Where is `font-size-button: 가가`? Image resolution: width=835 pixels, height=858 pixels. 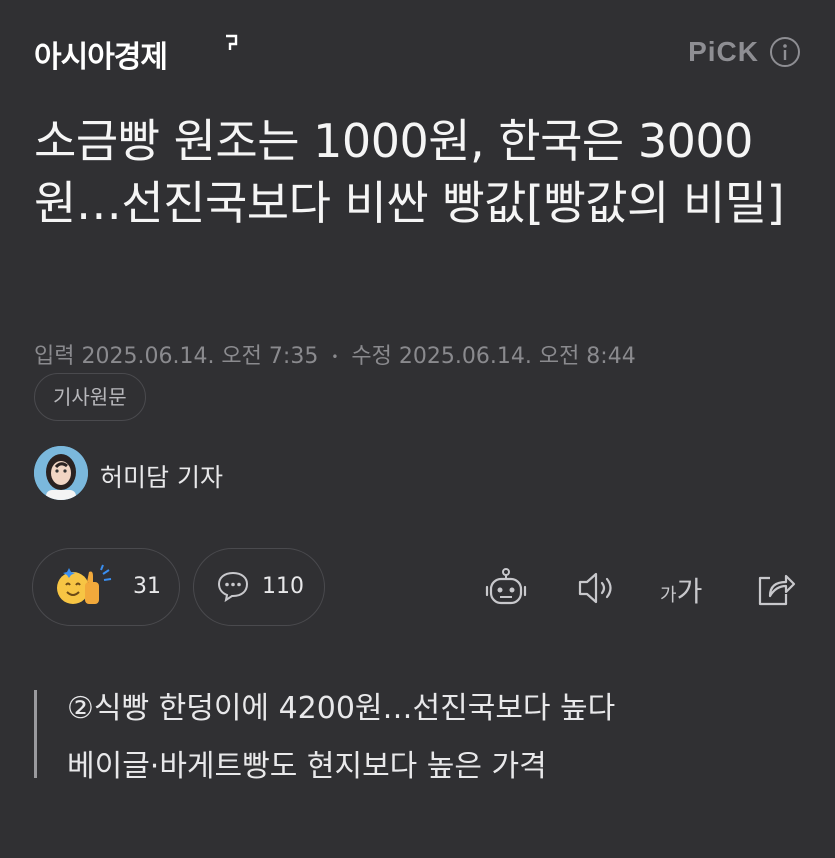 font-size-button: 가가 is located at coordinates (688, 592).